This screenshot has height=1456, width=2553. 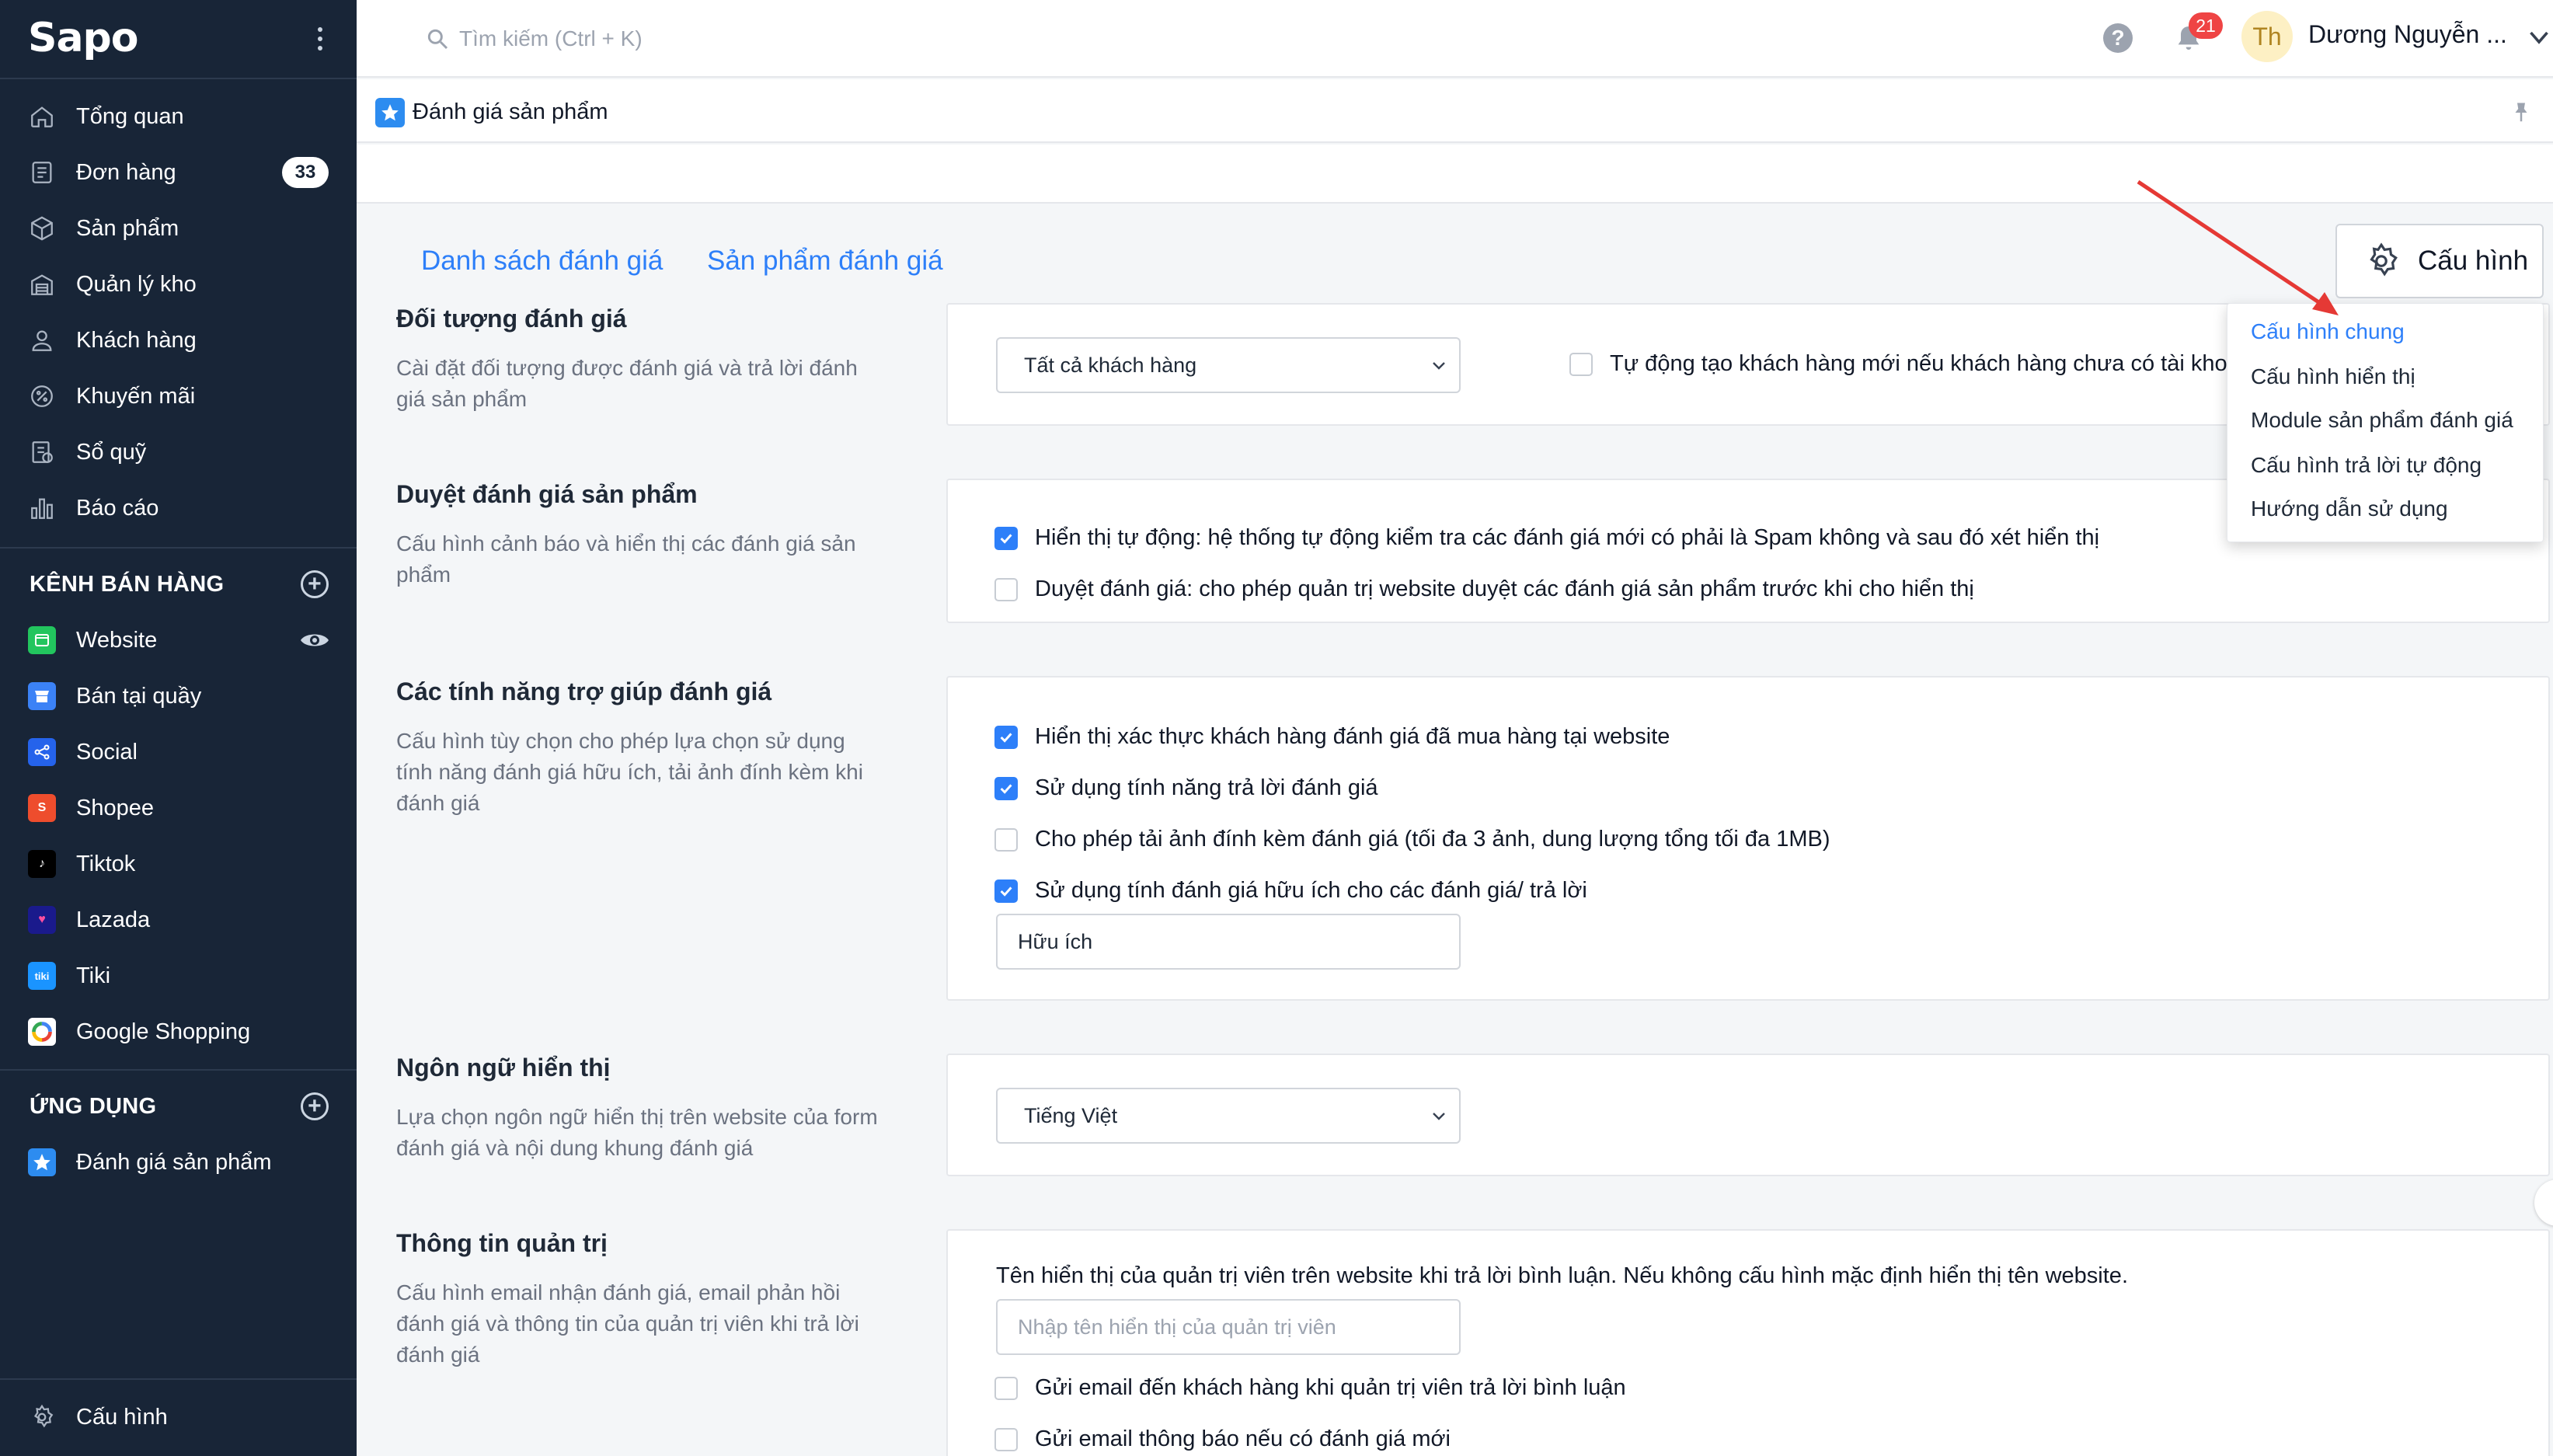 I want to click on sidebar-item-cashbook: Sổ quỹ, so click(x=179, y=452).